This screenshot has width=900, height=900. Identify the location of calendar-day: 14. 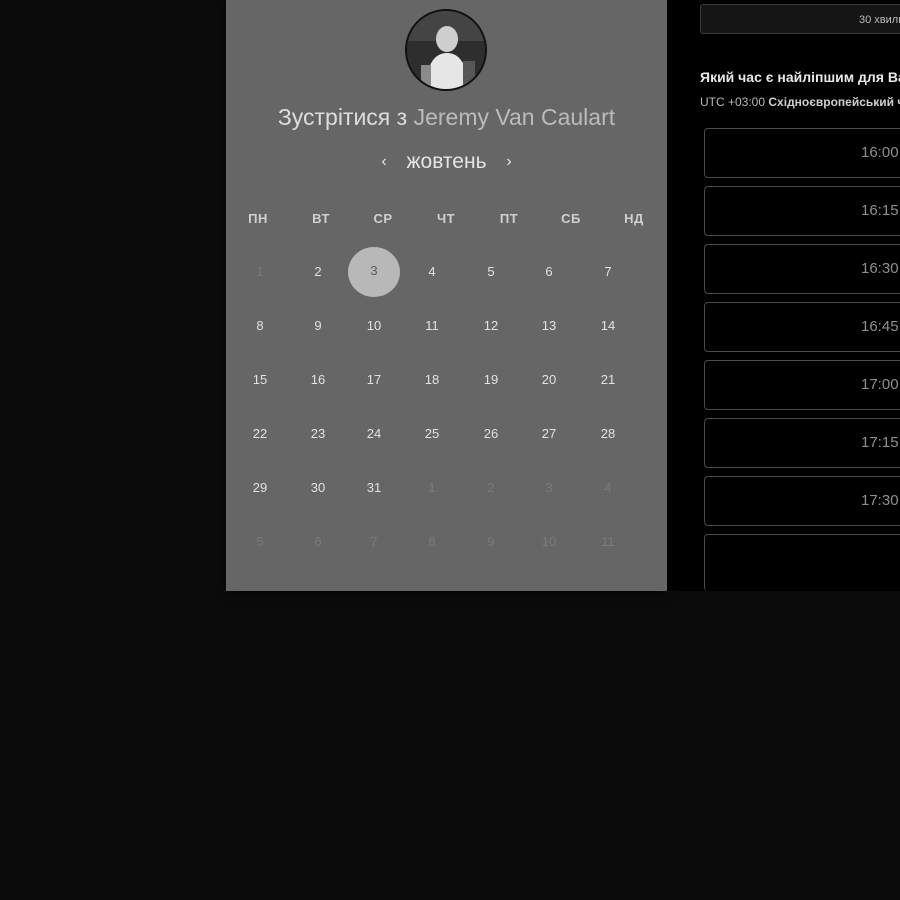
(608, 326).